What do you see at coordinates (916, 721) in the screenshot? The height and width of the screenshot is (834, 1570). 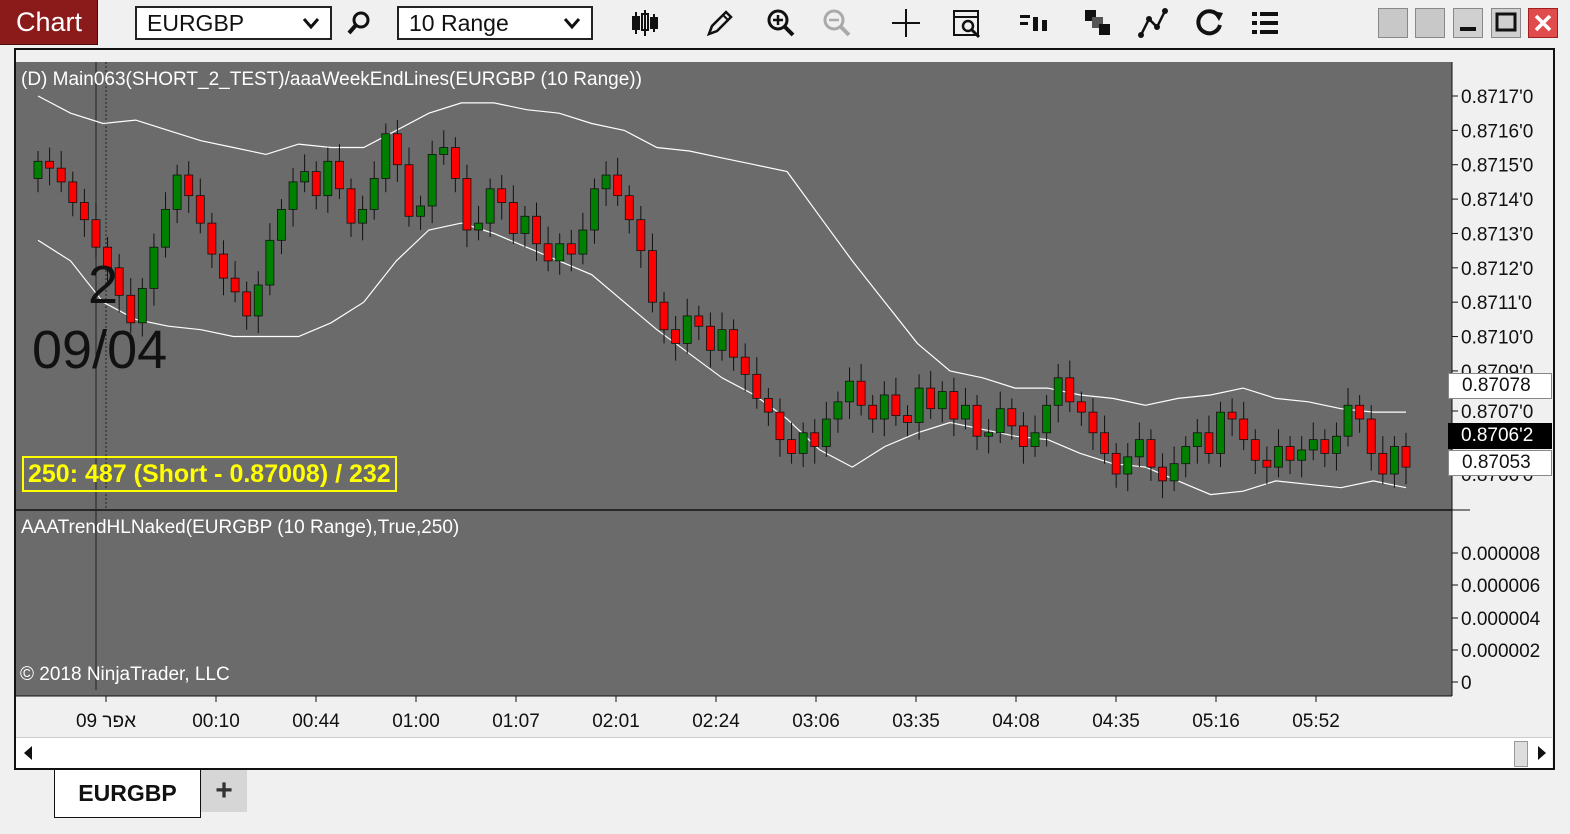 I see `time-tick-label: 03:35` at bounding box center [916, 721].